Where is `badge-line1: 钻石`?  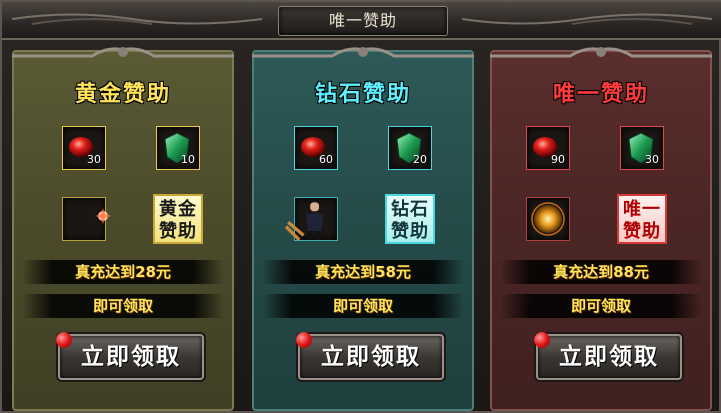 badge-line1: 钻石 is located at coordinates (410, 209).